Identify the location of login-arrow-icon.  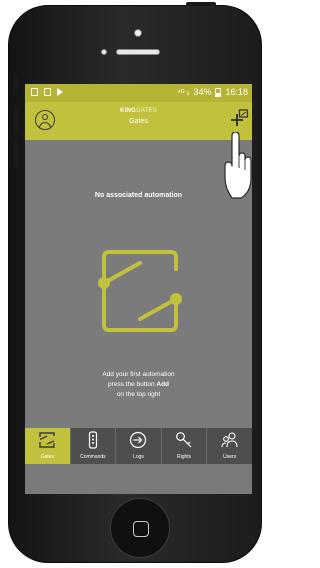
(138, 440).